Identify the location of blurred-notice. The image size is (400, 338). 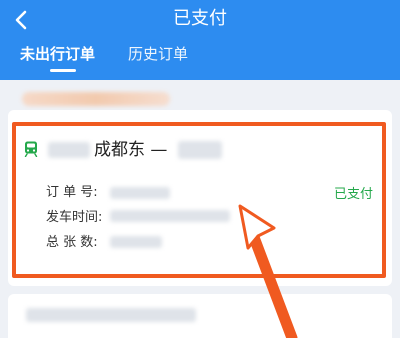
(96, 99).